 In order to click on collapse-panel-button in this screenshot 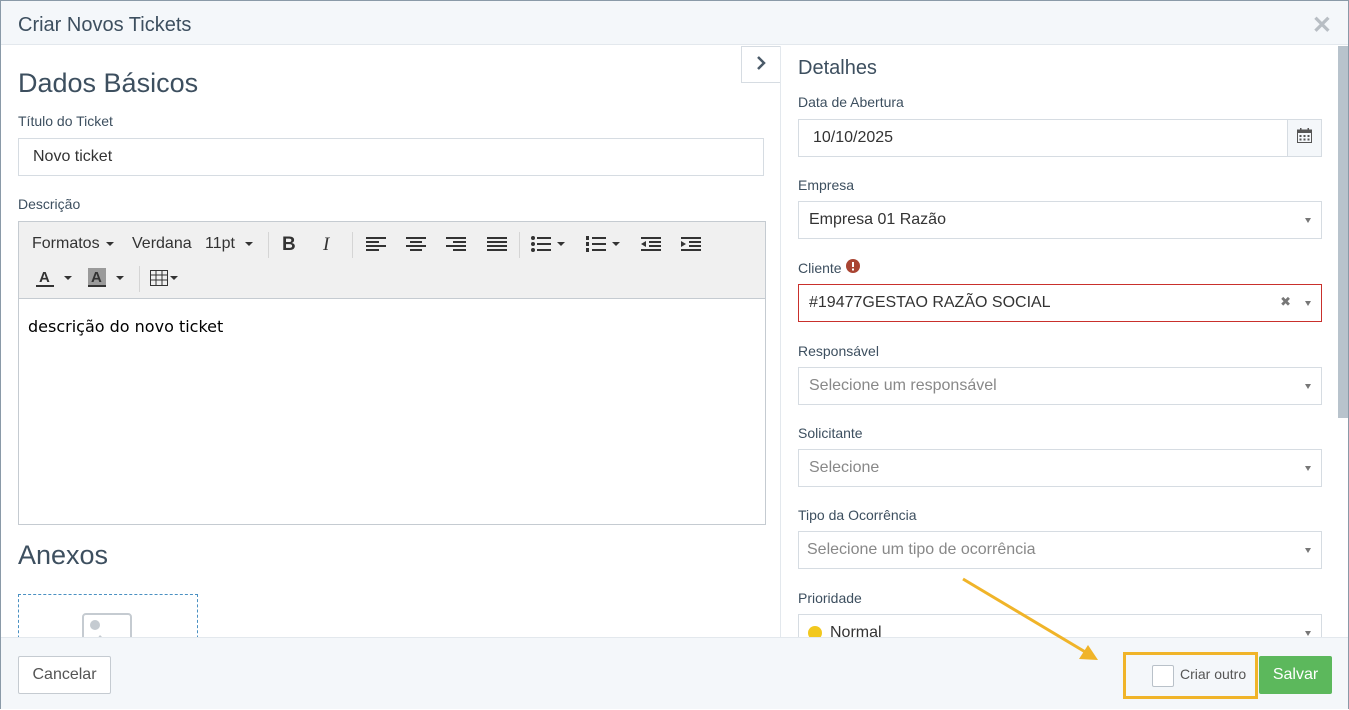, I will do `click(760, 64)`.